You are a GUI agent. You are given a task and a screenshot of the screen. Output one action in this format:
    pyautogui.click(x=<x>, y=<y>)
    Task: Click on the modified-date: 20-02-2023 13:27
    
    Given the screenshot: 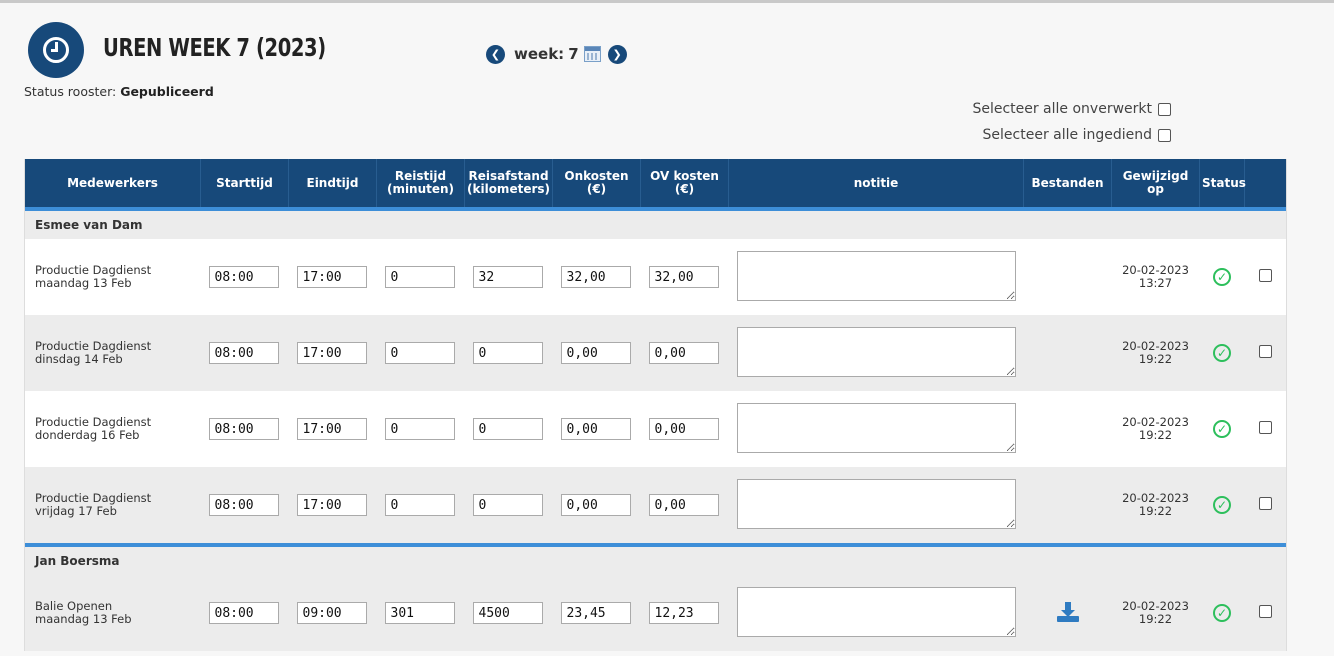 What is the action you would take?
    pyautogui.click(x=1155, y=277)
    